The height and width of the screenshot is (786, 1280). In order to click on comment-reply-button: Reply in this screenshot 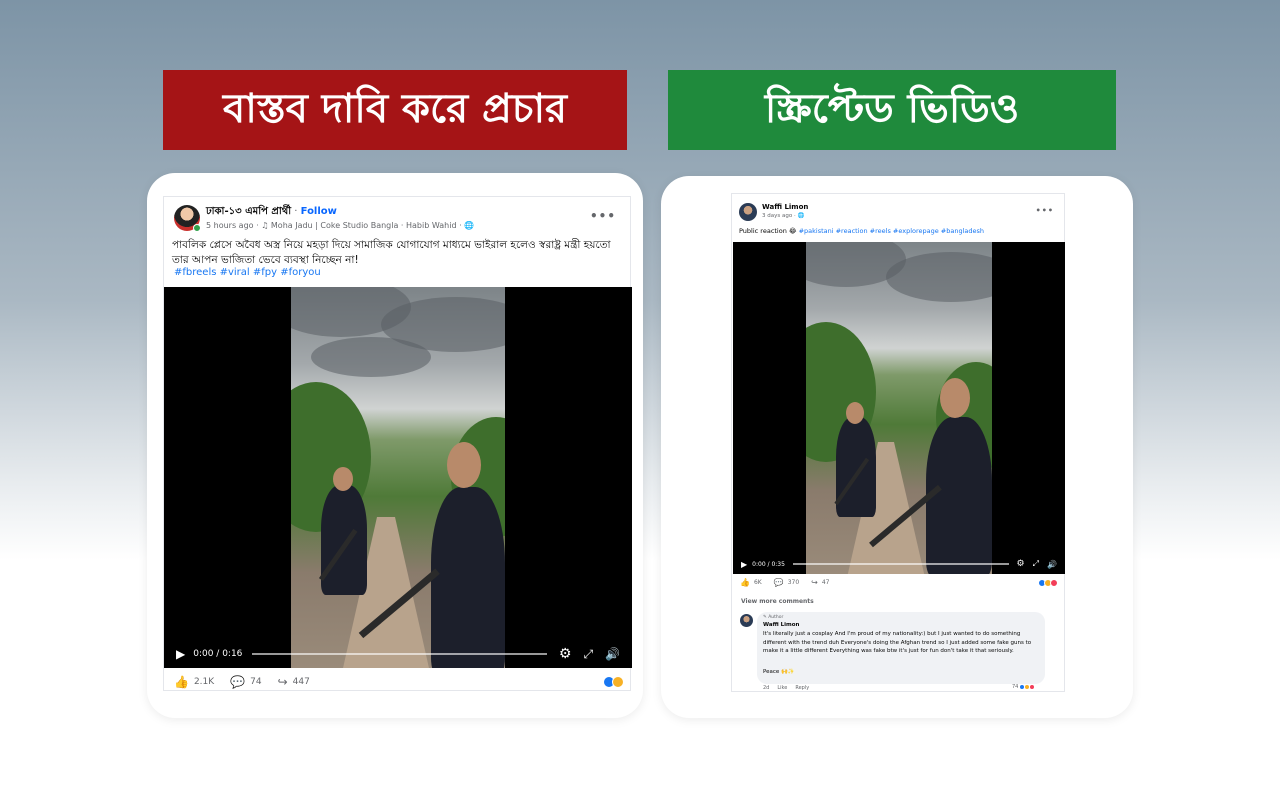, I will do `click(802, 688)`.